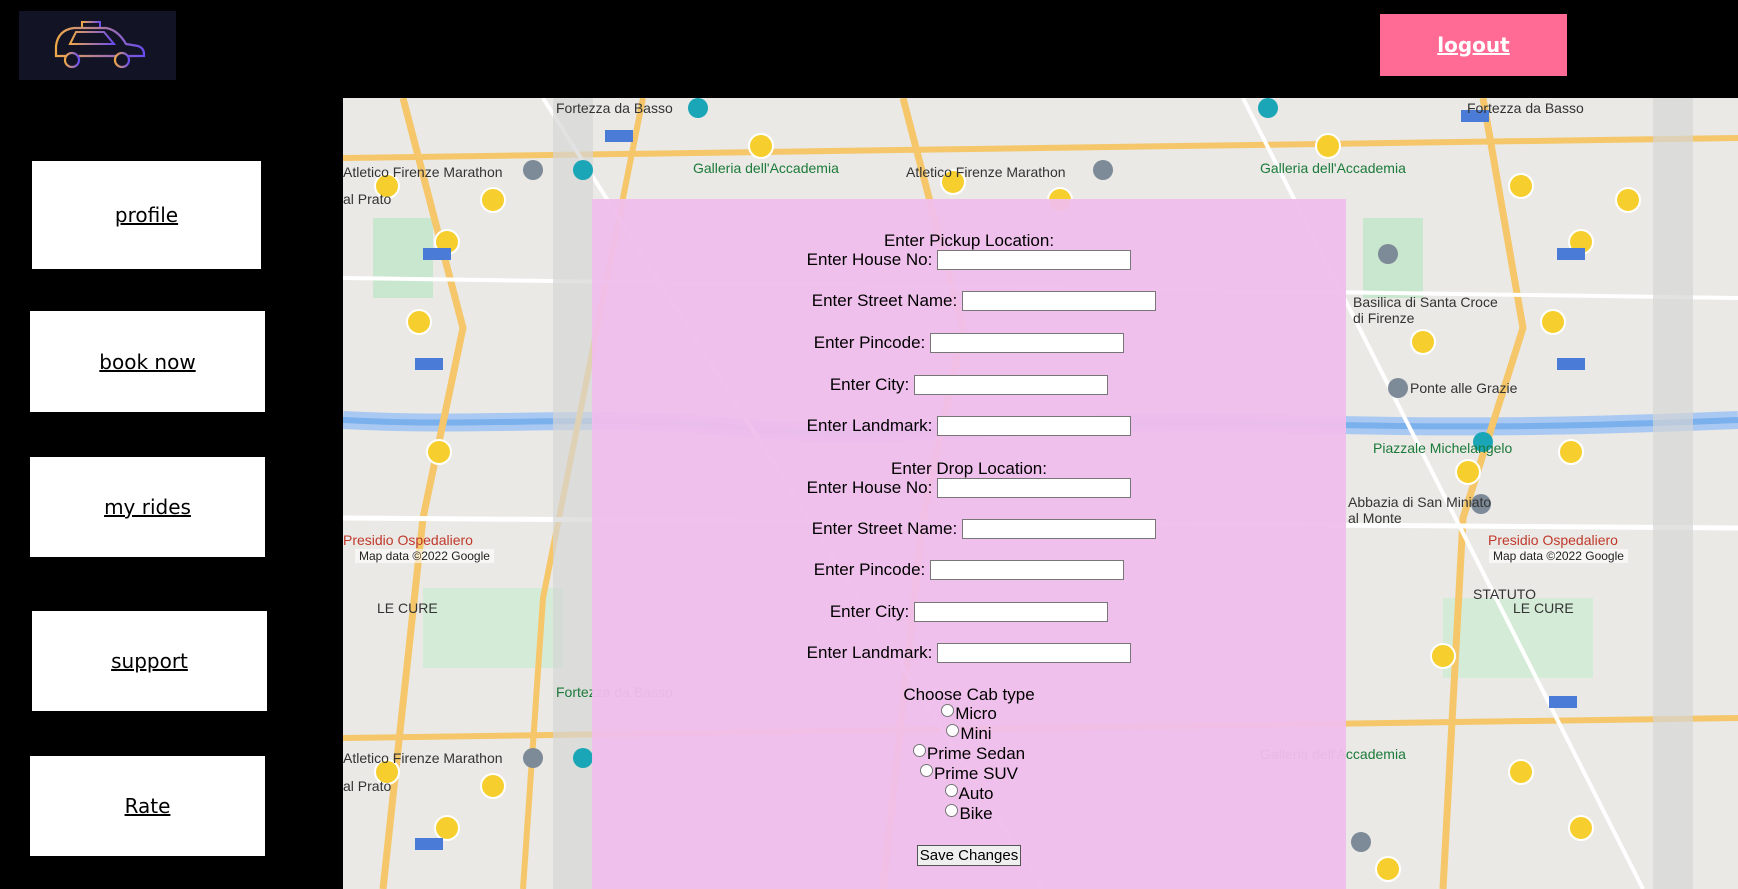 The image size is (1738, 889). What do you see at coordinates (969, 734) in the screenshot?
I see `cab-option-mini: Mini` at bounding box center [969, 734].